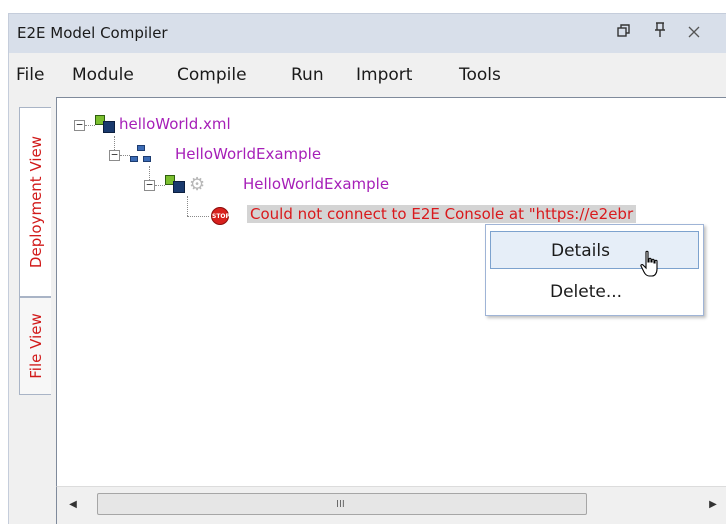  What do you see at coordinates (103, 75) in the screenshot?
I see `menu-module: Module` at bounding box center [103, 75].